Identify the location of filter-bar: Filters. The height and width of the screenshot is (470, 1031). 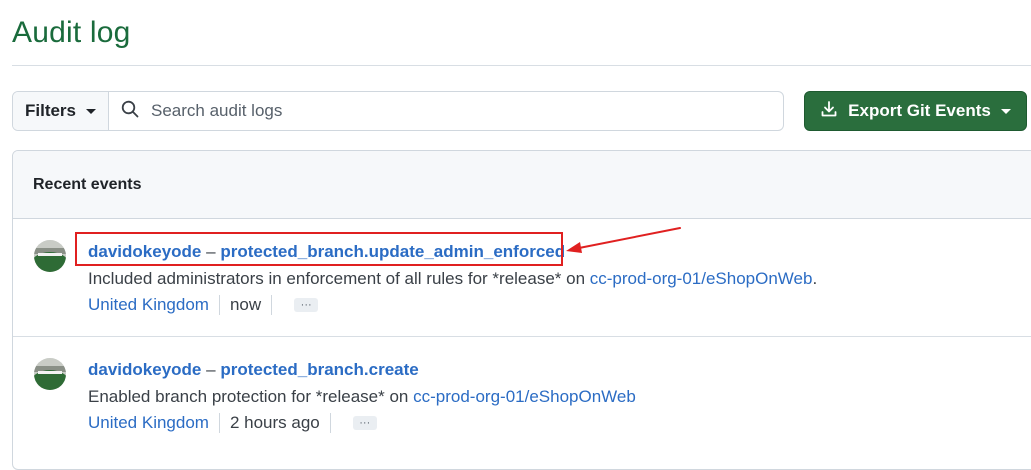
(398, 111).